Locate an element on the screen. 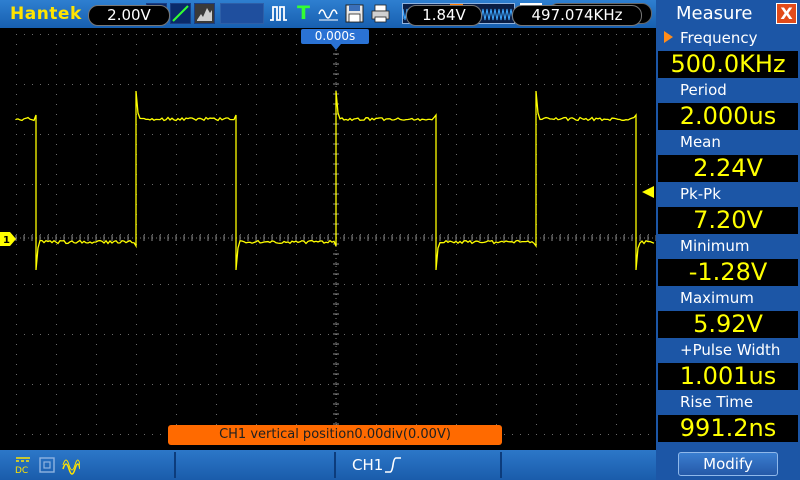 This screenshot has height=480, width=800. frequency-counter-readout: 497.074KHz is located at coordinates (577, 15).